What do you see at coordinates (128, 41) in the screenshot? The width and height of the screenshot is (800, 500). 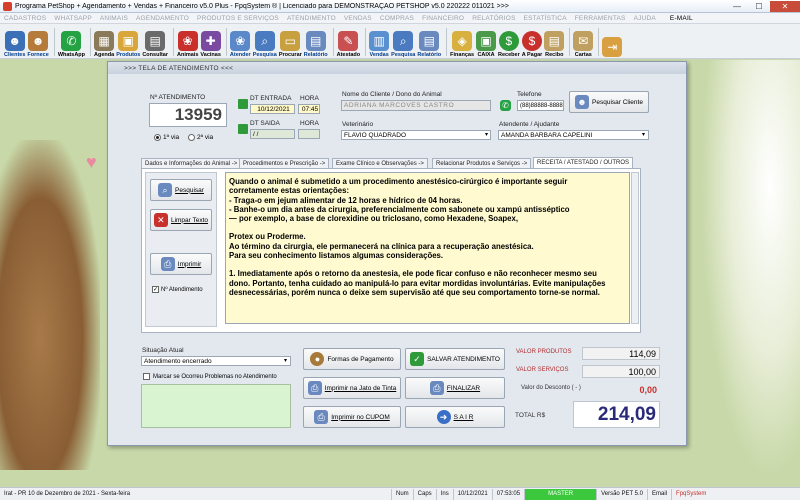 I see `toolbar-produtos-button: ▣ Produtos` at bounding box center [128, 41].